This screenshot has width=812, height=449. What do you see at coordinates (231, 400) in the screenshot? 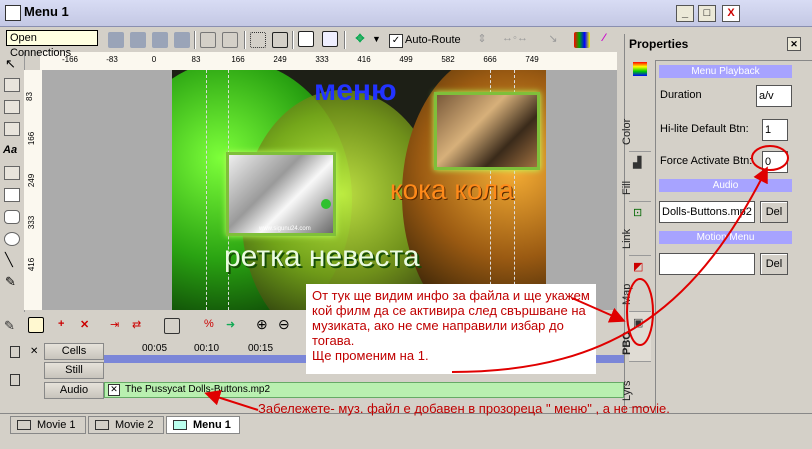
I see `arrow-to-audio-clip` at bounding box center [231, 400].